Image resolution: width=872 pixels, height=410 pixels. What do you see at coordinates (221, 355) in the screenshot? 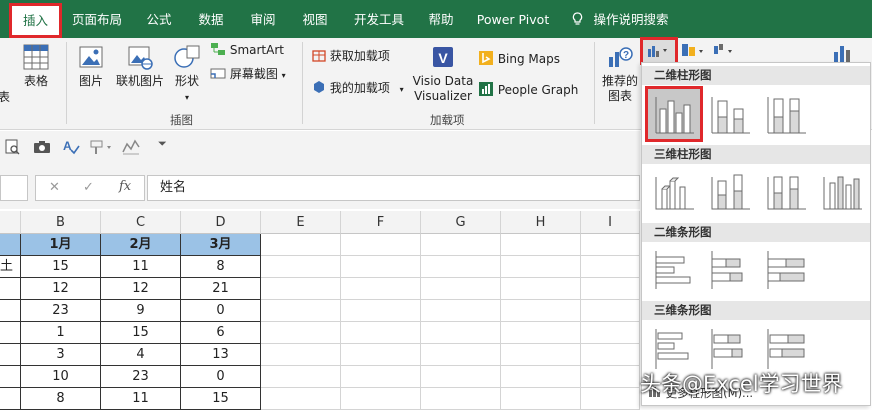
I see `table-cell: 13` at bounding box center [221, 355].